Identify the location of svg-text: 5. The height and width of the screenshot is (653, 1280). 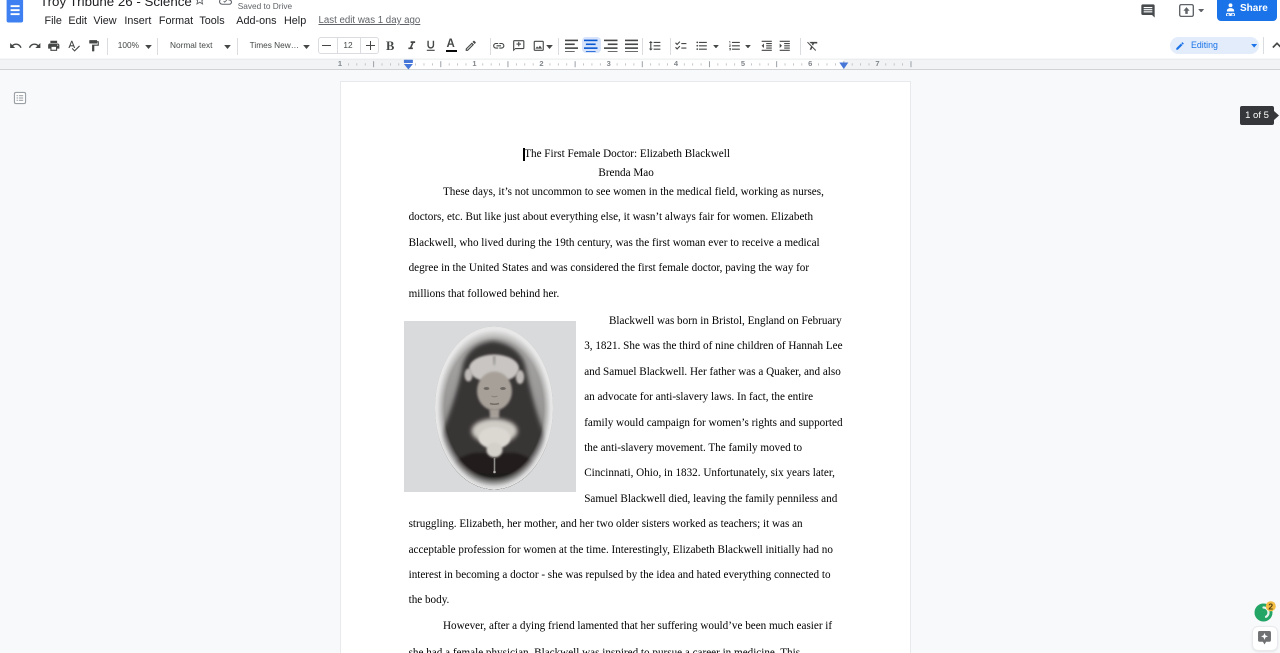
(743, 63).